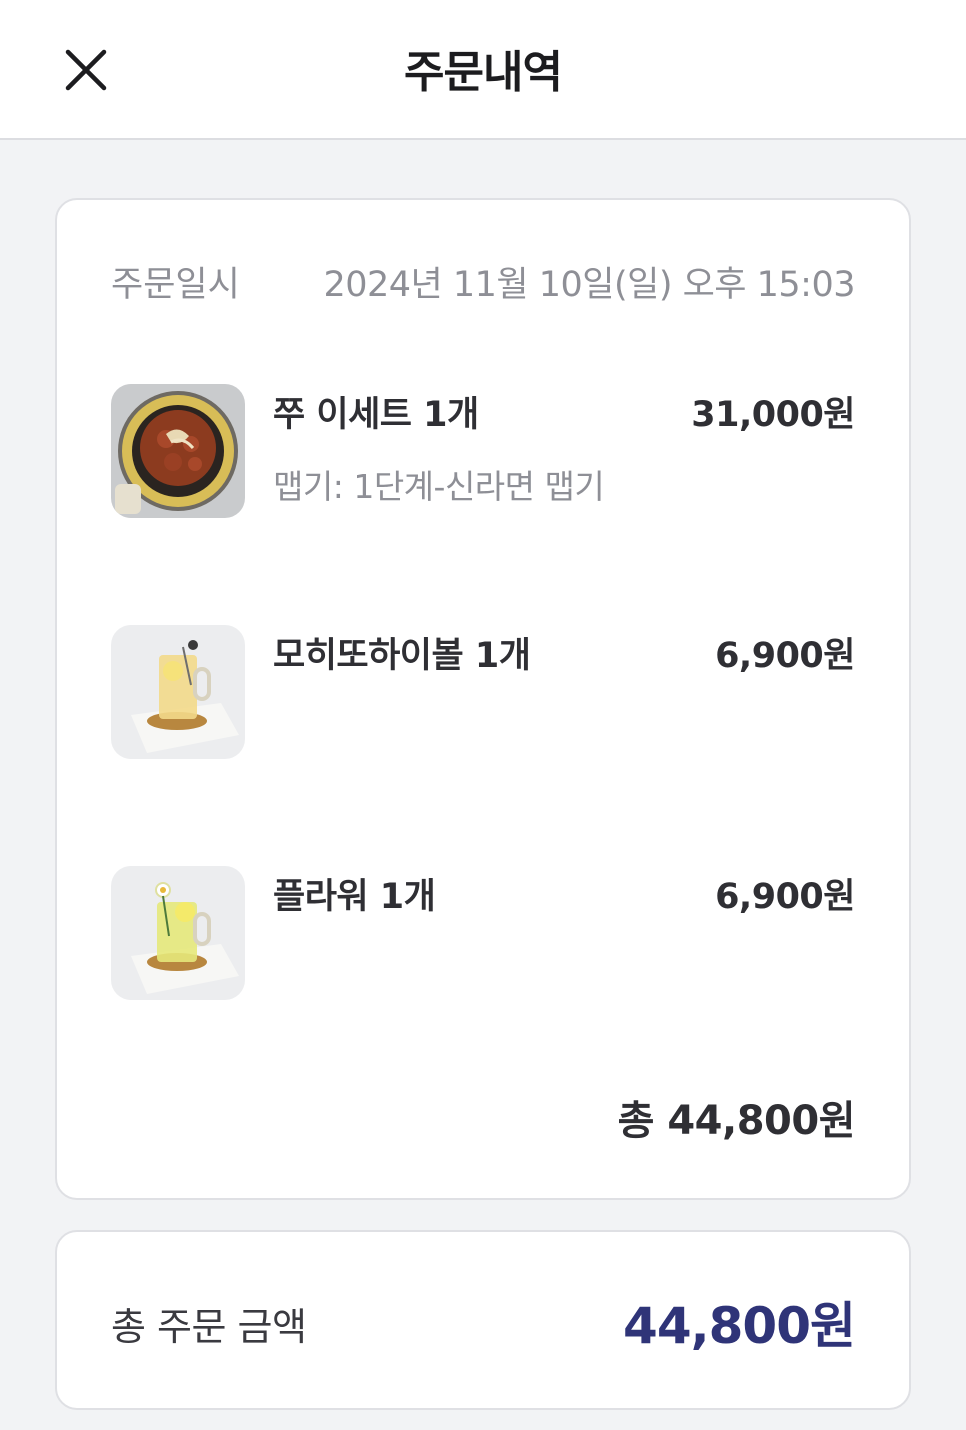  Describe the element at coordinates (439, 486) in the screenshot. I see `item-option: 맵기: 1단계-신라면 맵기` at that location.